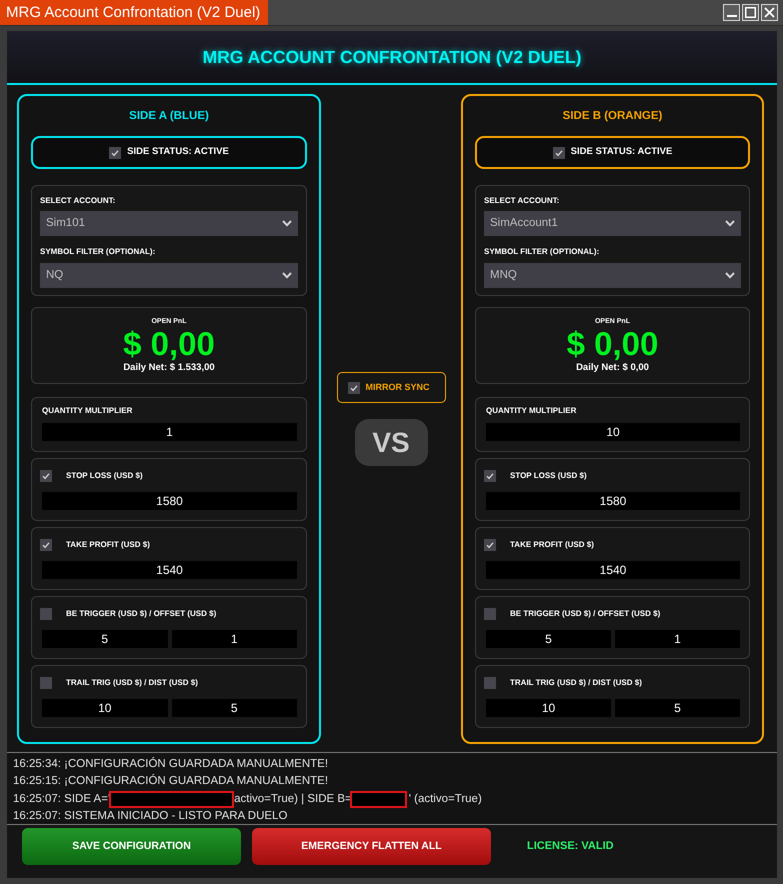 Image resolution: width=783 pixels, height=884 pixels. I want to click on log-line: 16:25:07: SISTEMA INICIADO - LISTO PARA DUELO, so click(150, 816).